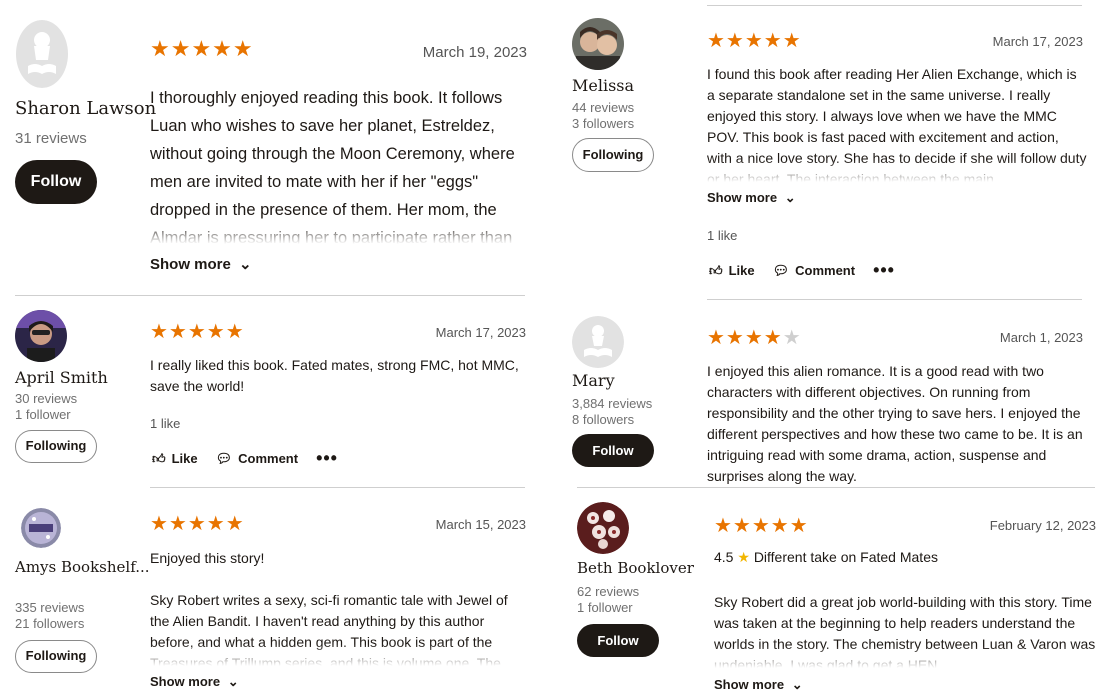 This screenshot has width=1114, height=699. What do you see at coordinates (50, 607) in the screenshot?
I see `reviewer-review-count: 335 reviews` at bounding box center [50, 607].